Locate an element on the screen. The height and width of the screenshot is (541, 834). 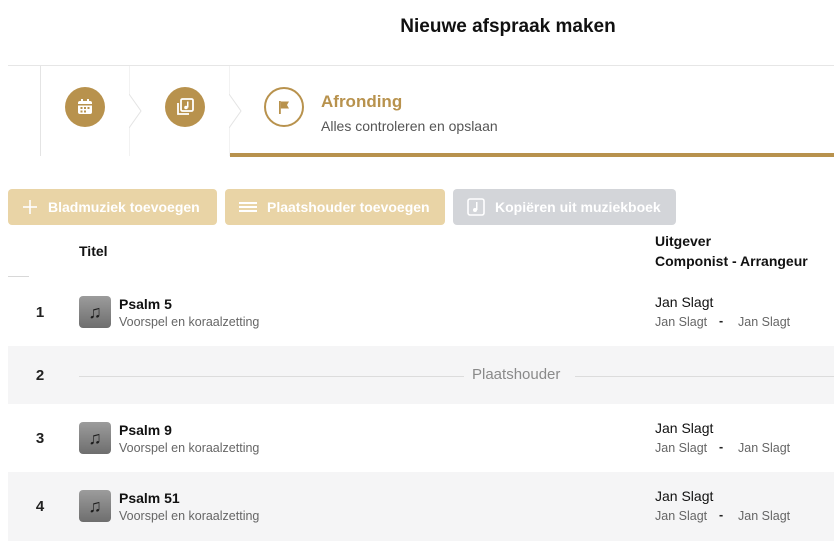
flag-icon is located at coordinates (284, 107).